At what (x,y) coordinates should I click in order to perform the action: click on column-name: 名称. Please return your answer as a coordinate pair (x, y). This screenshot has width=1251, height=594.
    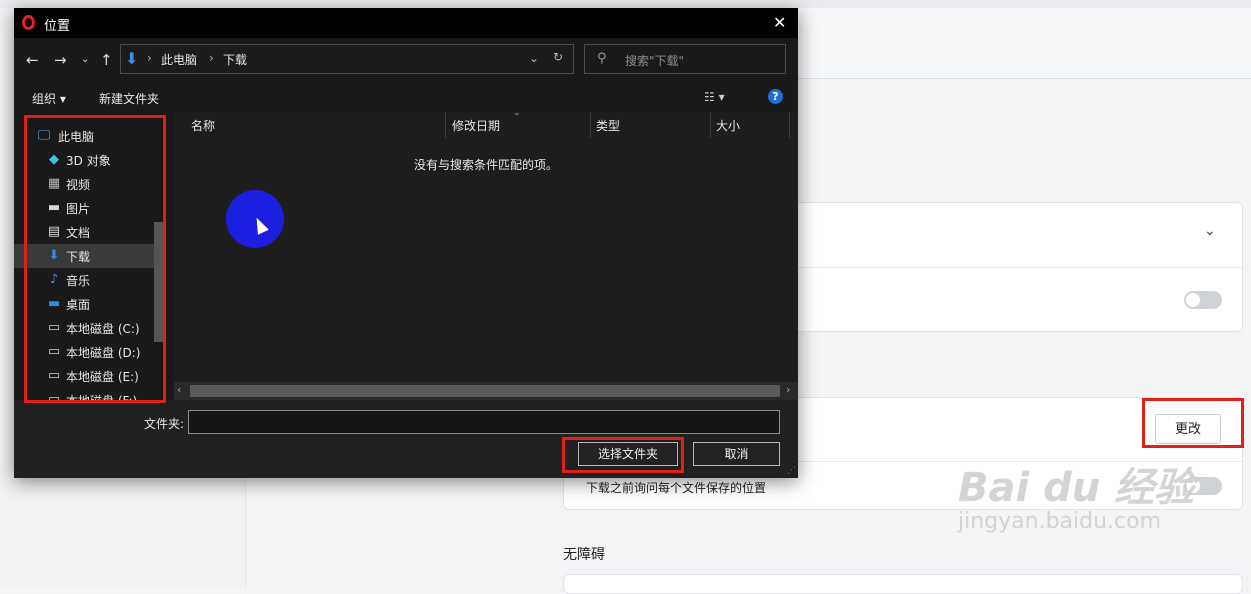
    Looking at the image, I should click on (203, 125).